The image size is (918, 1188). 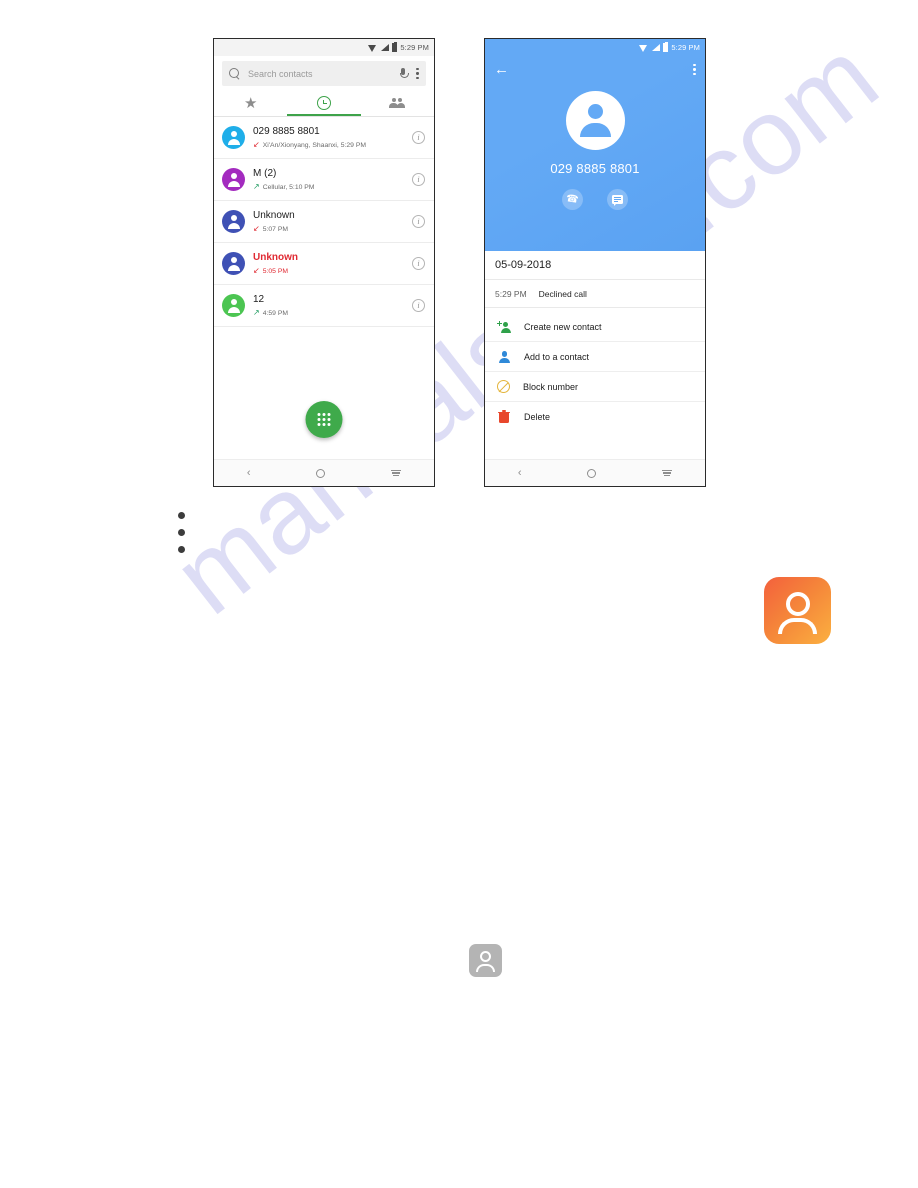 What do you see at coordinates (286, 131) in the screenshot?
I see `call-name: 029 8885 8801` at bounding box center [286, 131].